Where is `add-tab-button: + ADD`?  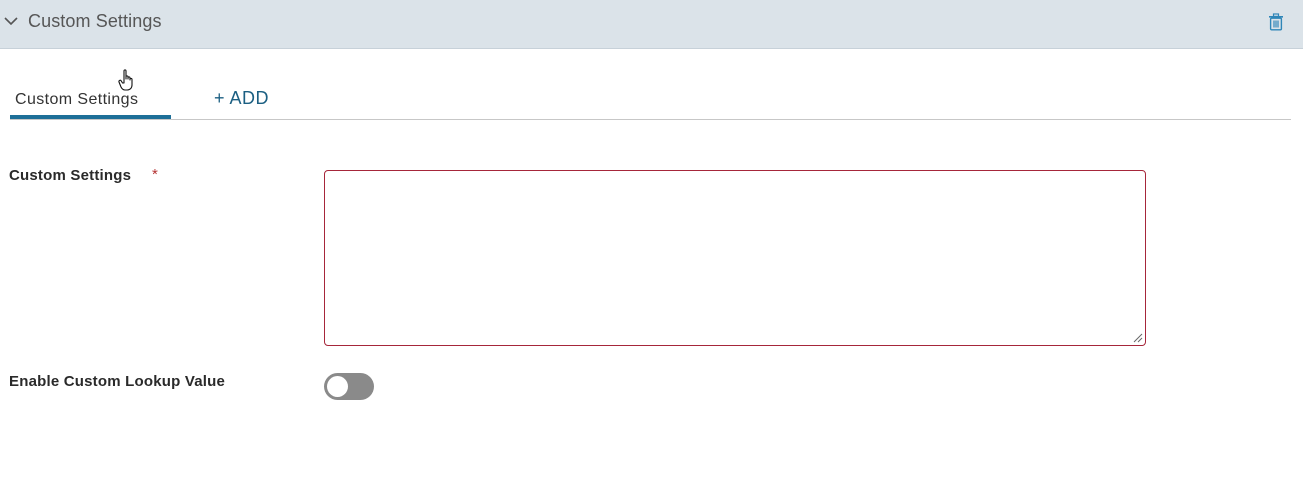 add-tab-button: + ADD is located at coordinates (241, 98).